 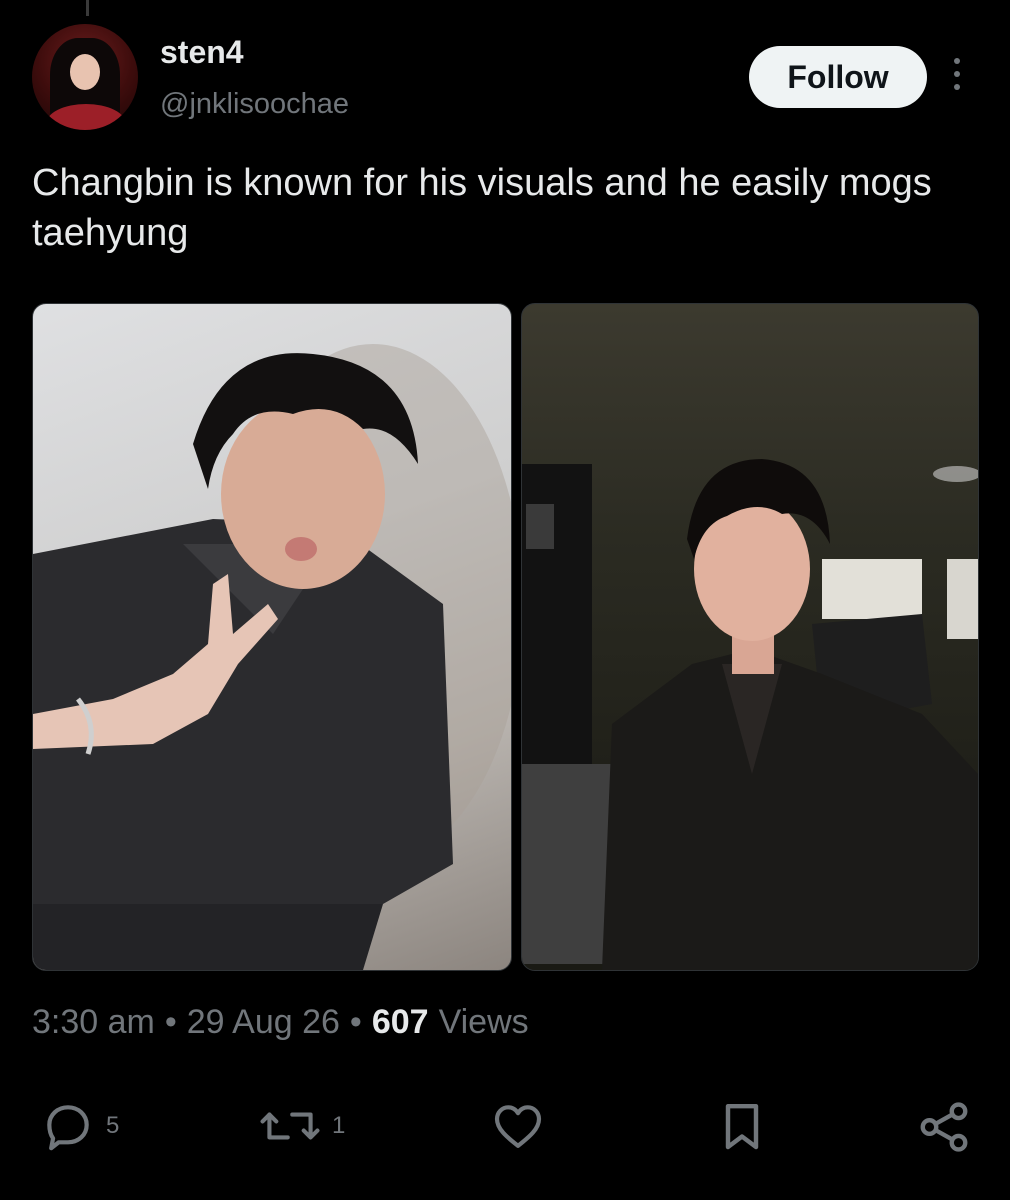 I want to click on bookmark-icon, so click(x=742, y=1126).